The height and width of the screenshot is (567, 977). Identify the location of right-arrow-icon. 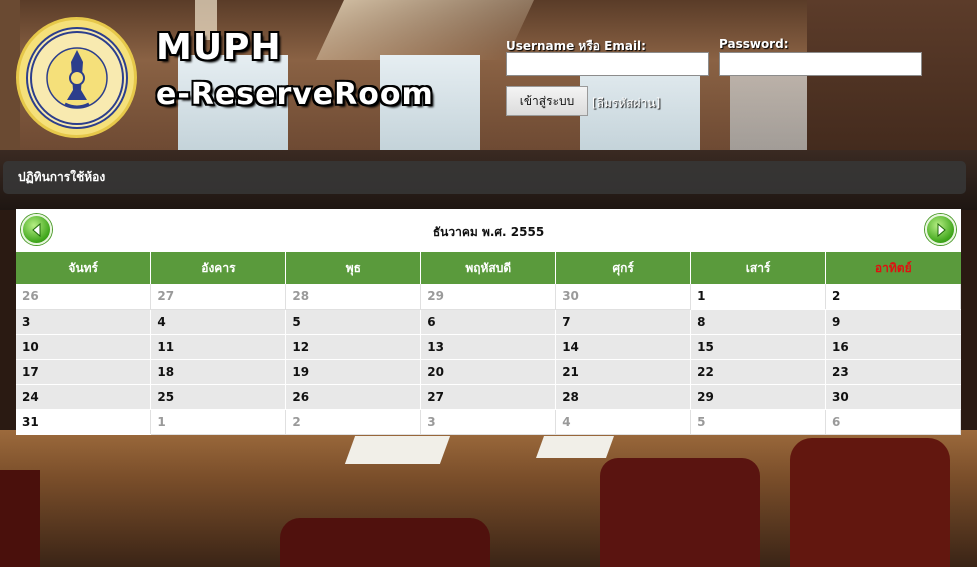
(941, 229).